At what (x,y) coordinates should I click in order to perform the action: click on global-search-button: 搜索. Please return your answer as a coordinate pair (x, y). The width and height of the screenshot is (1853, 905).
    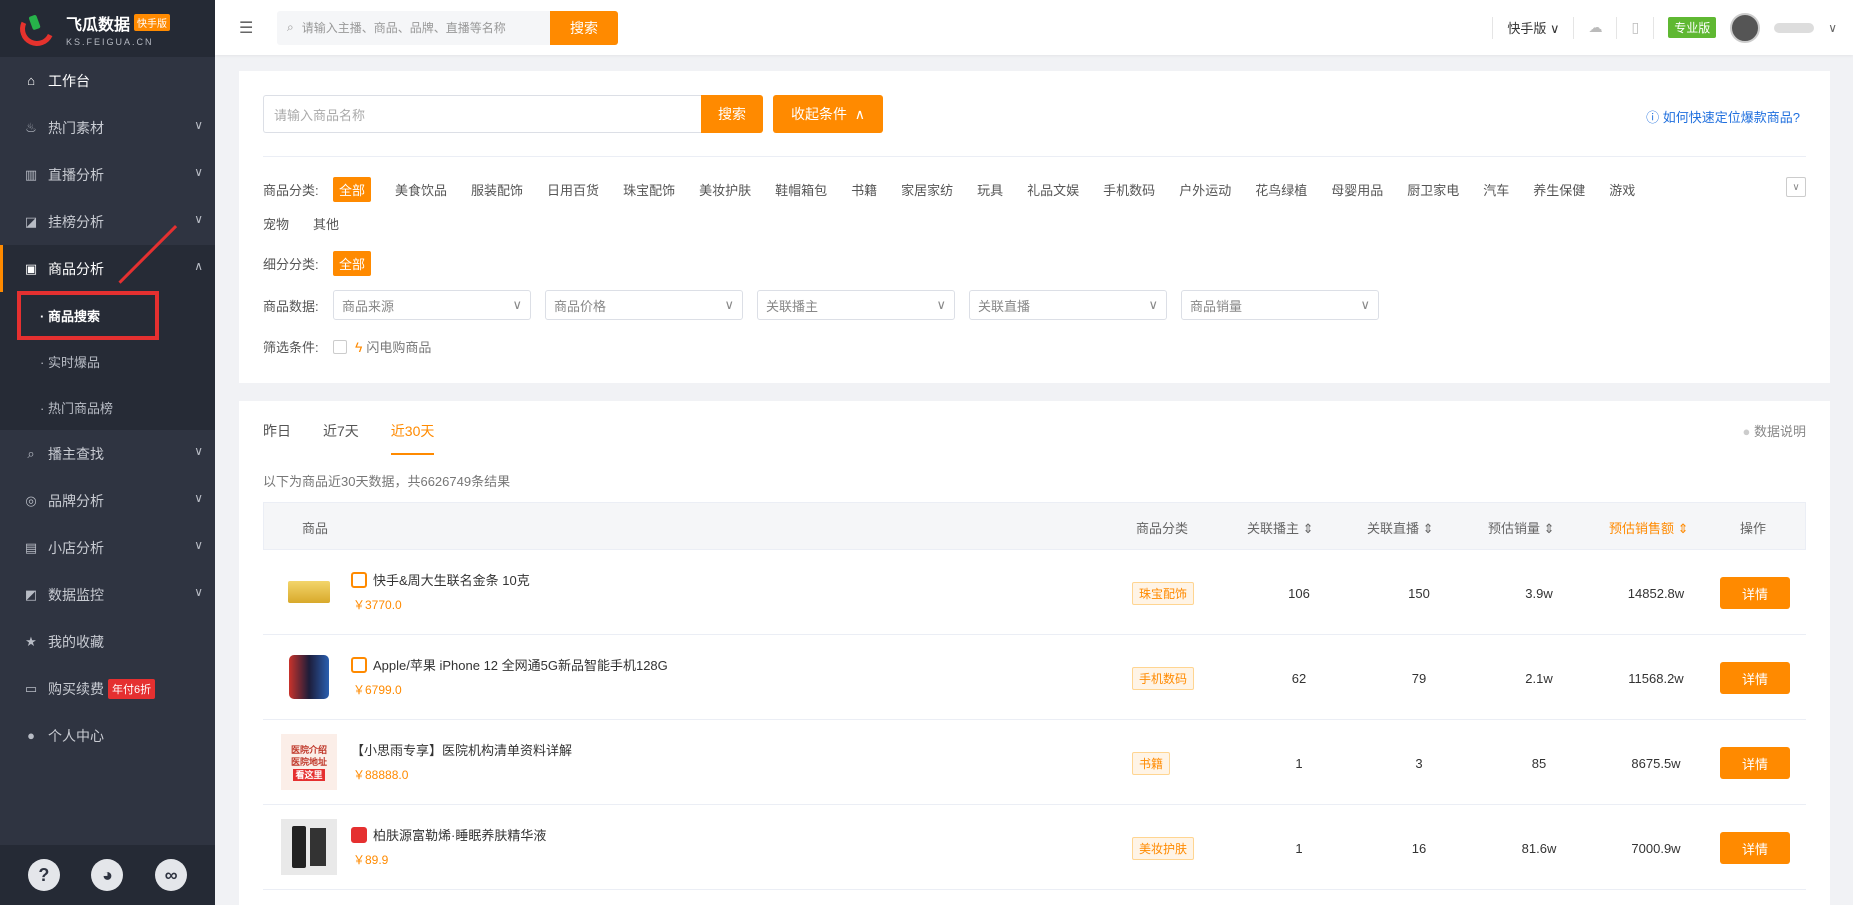
    Looking at the image, I should click on (584, 27).